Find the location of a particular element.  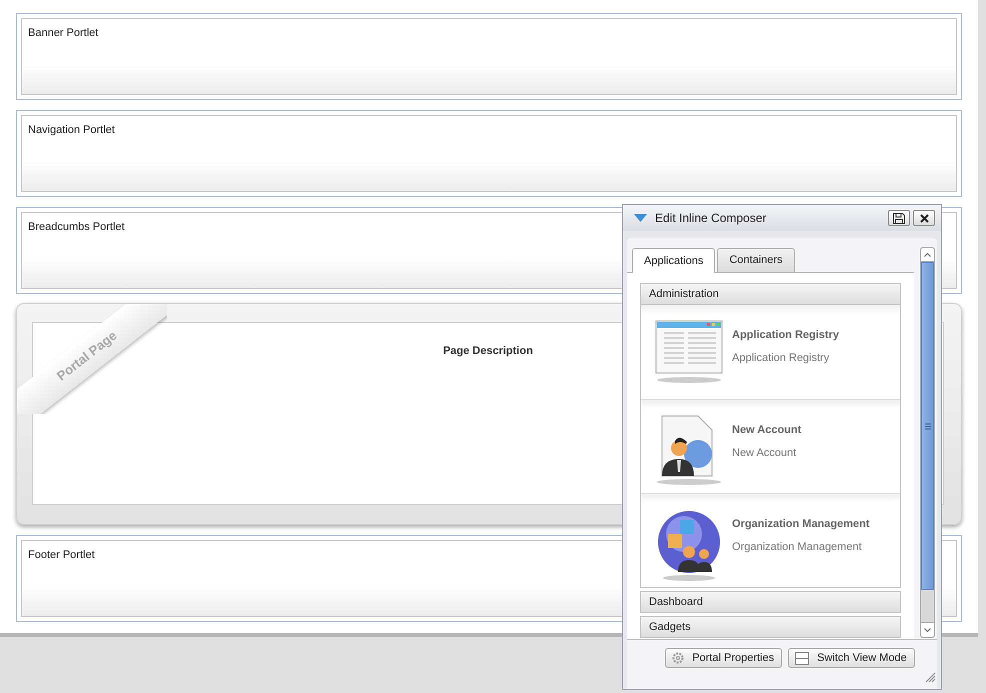

application-title: Organization Management is located at coordinates (801, 524).